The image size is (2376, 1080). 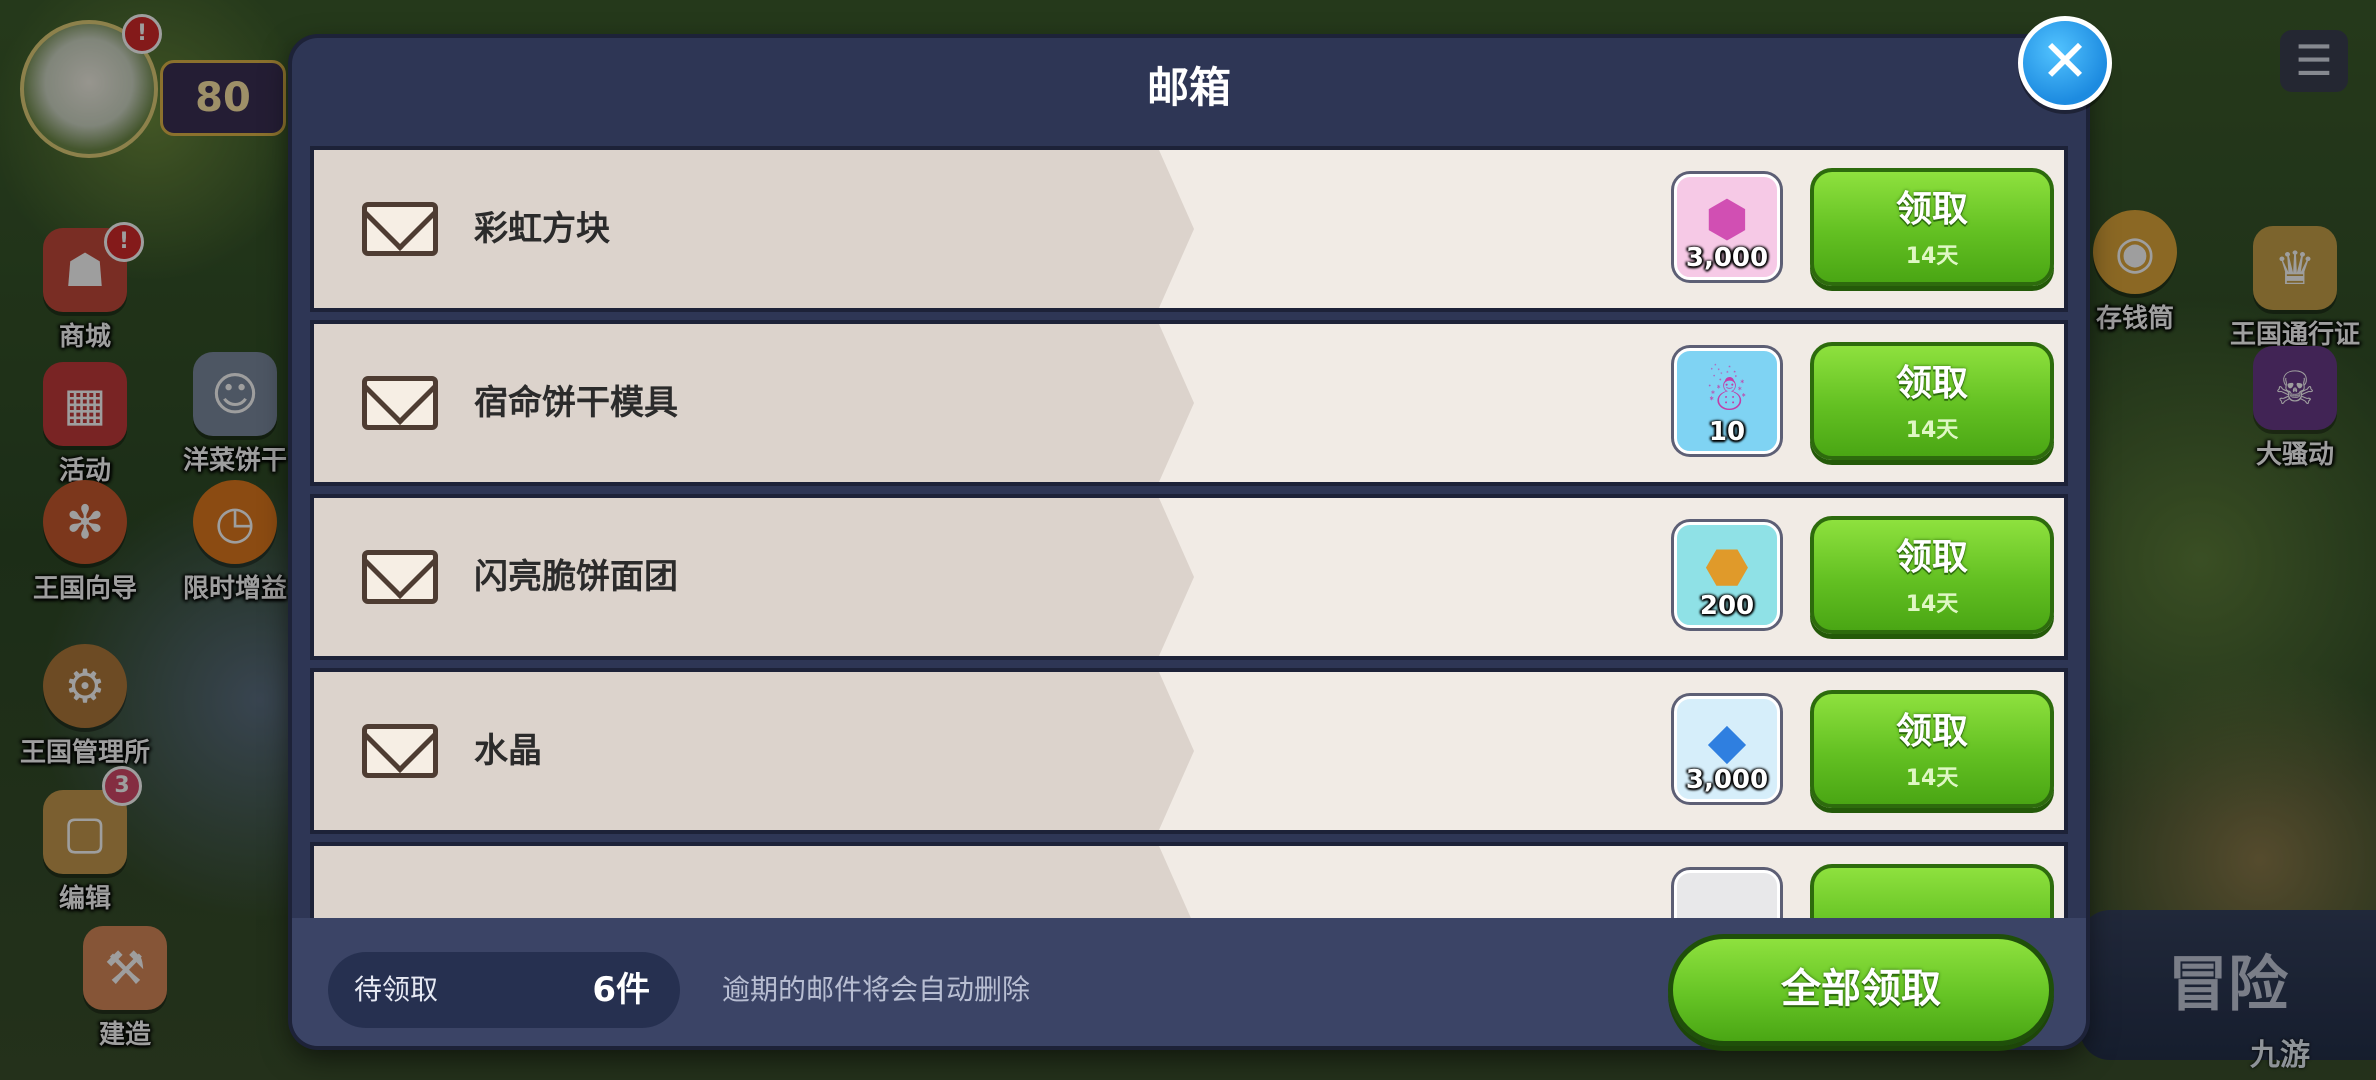 I want to click on mail-item, so click(x=1189, y=880).